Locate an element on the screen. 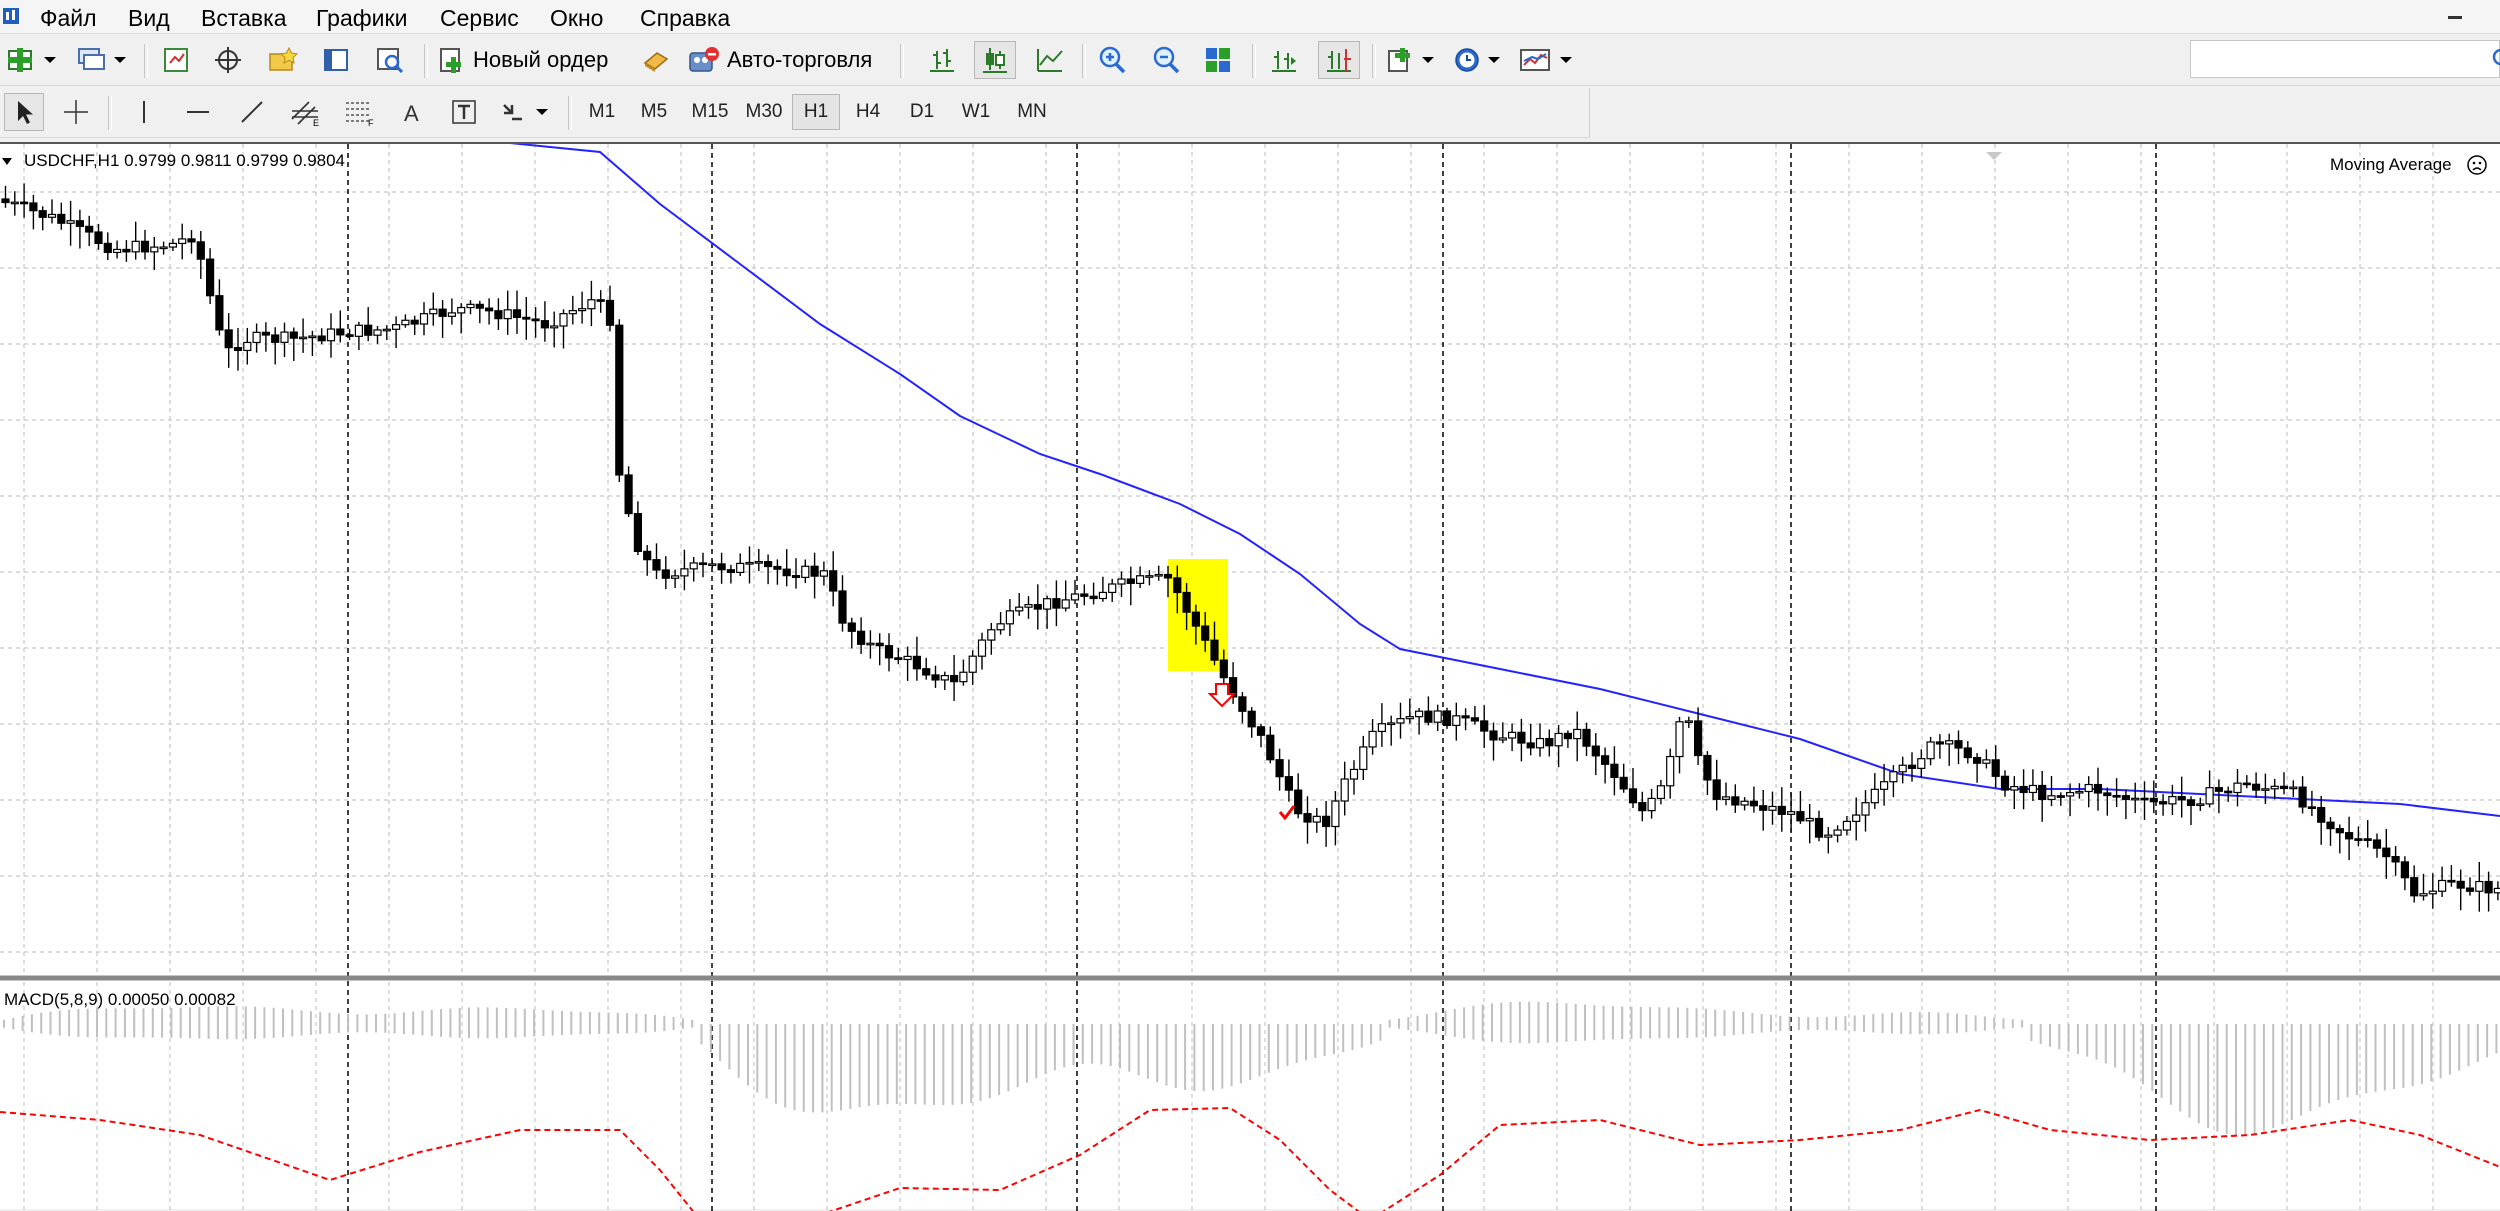 This screenshot has width=2500, height=1211. timeframe-m30: M30 is located at coordinates (764, 112).